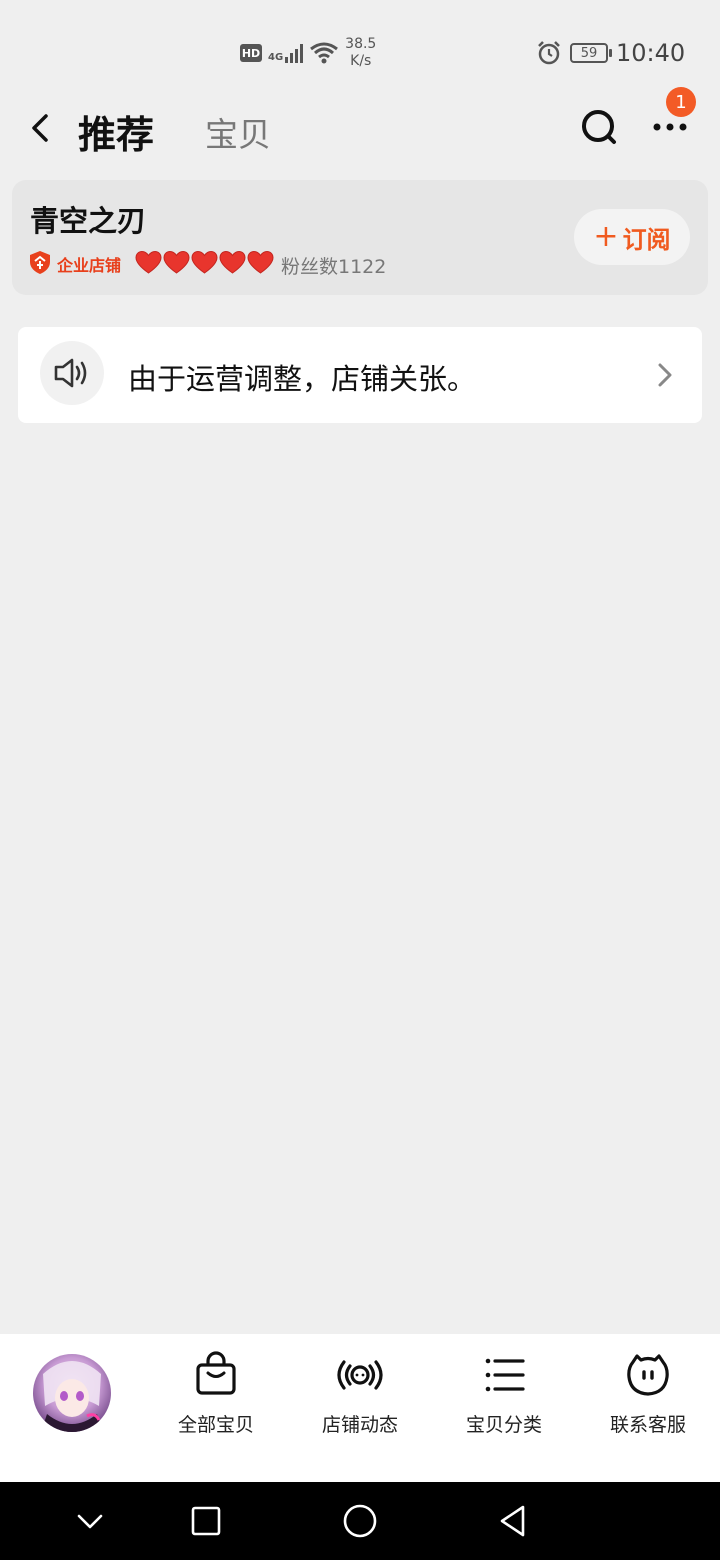  Describe the element at coordinates (324, 53) in the screenshot. I see `wifi-icon` at that location.